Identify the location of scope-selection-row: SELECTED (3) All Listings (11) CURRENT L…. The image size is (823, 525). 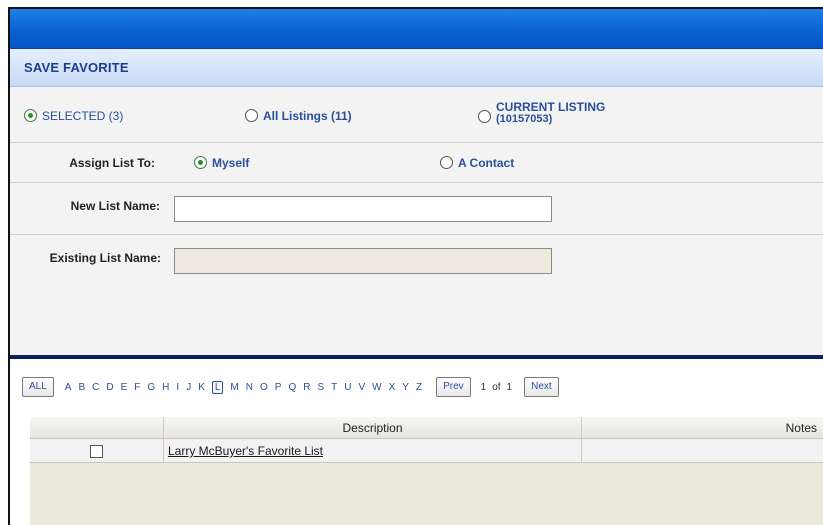
(416, 115).